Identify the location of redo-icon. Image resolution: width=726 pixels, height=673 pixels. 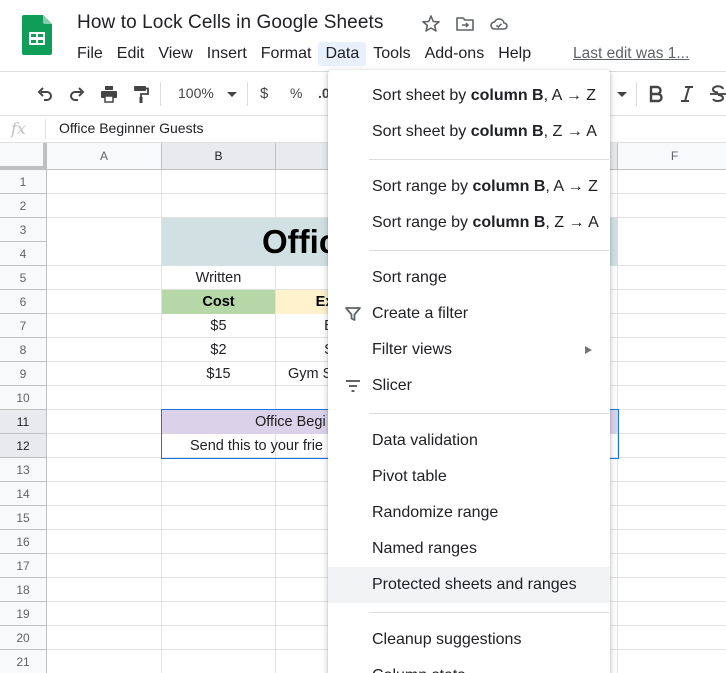
(77, 94).